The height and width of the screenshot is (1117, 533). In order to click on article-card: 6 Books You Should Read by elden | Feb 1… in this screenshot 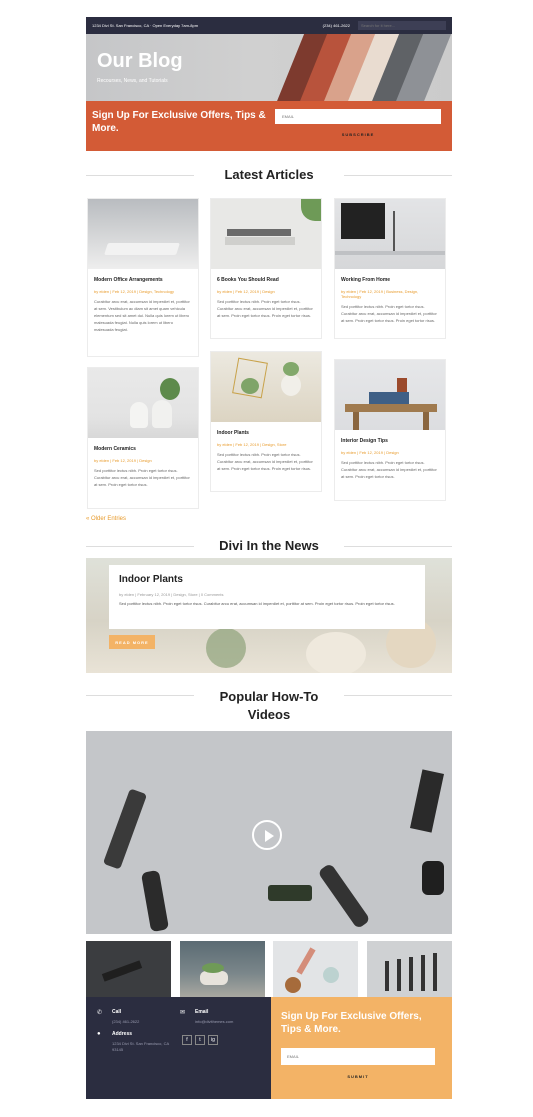, I will do `click(266, 268)`.